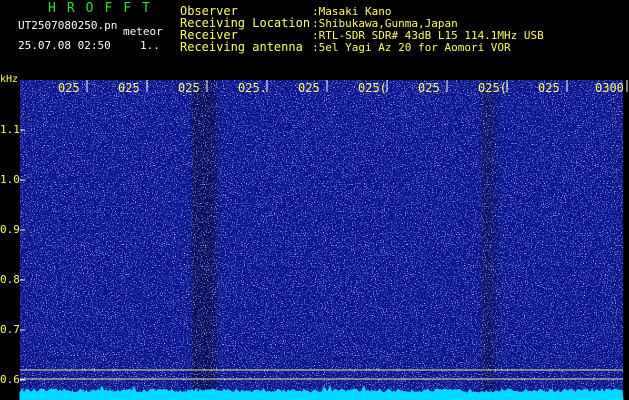 The image size is (629, 400). I want to click on y-tick-label: 0.6, so click(10, 379).